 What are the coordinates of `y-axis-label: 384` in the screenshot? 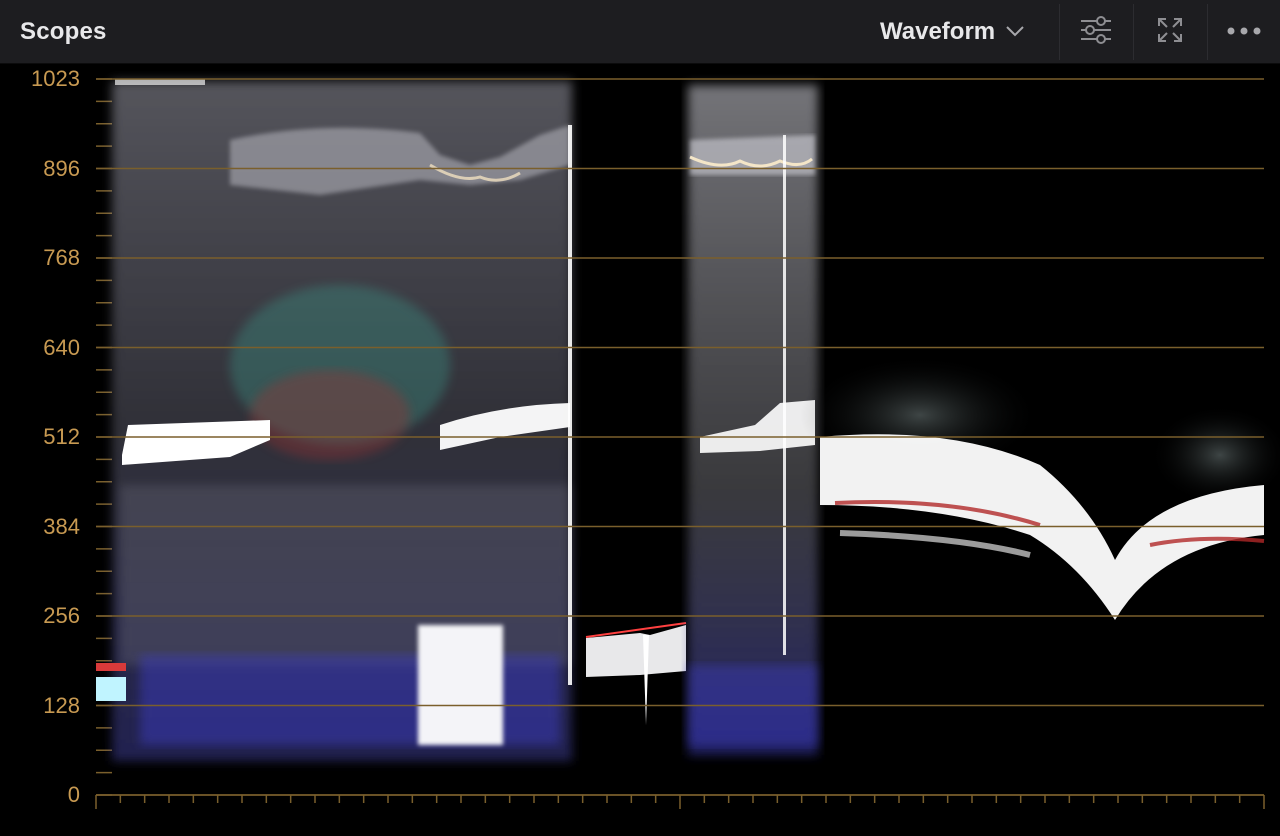 It's located at (61, 526).